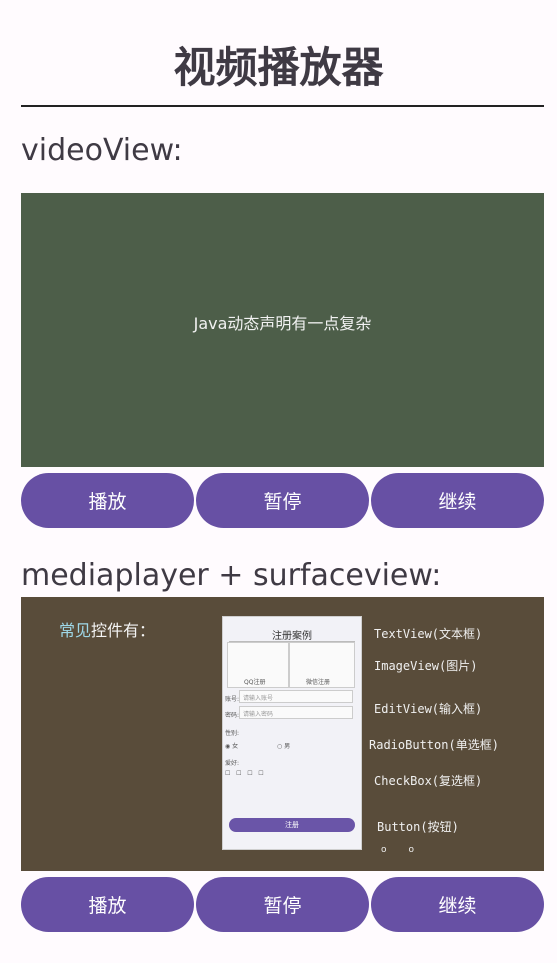 The height and width of the screenshot is (963, 557). I want to click on frame-heading-accent: 常见, so click(75, 630).